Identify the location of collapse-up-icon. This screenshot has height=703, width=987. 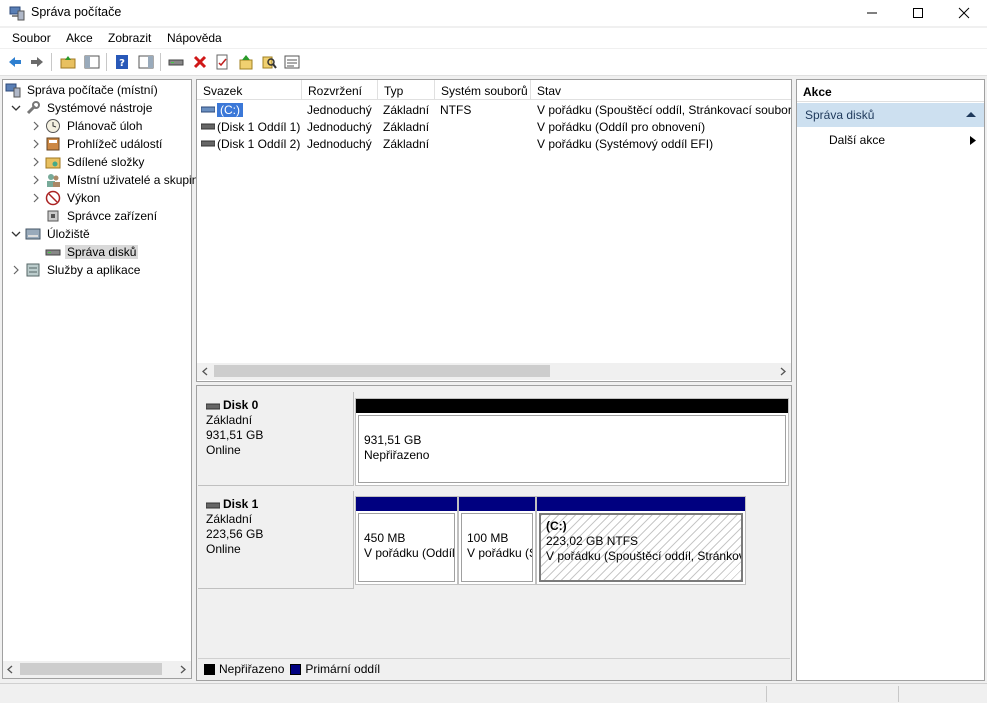
(971, 114).